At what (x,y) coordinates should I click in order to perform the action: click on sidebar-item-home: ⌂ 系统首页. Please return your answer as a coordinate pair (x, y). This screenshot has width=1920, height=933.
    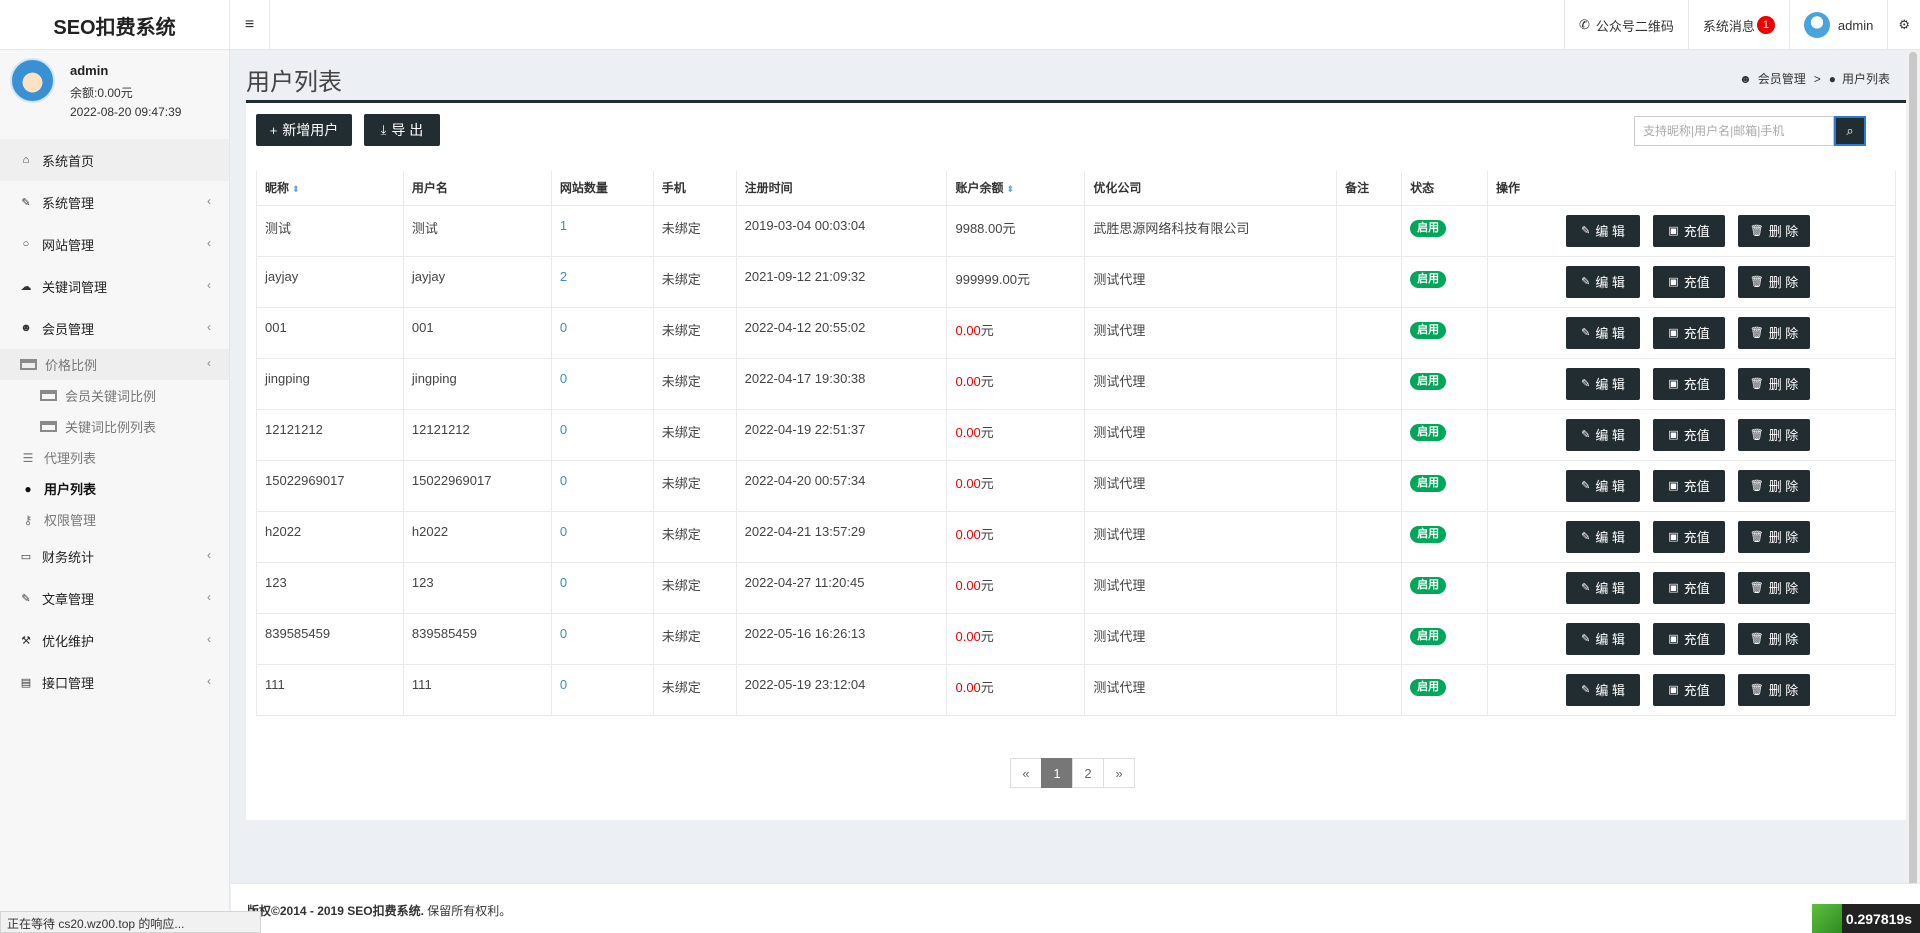
    Looking at the image, I should click on (114, 160).